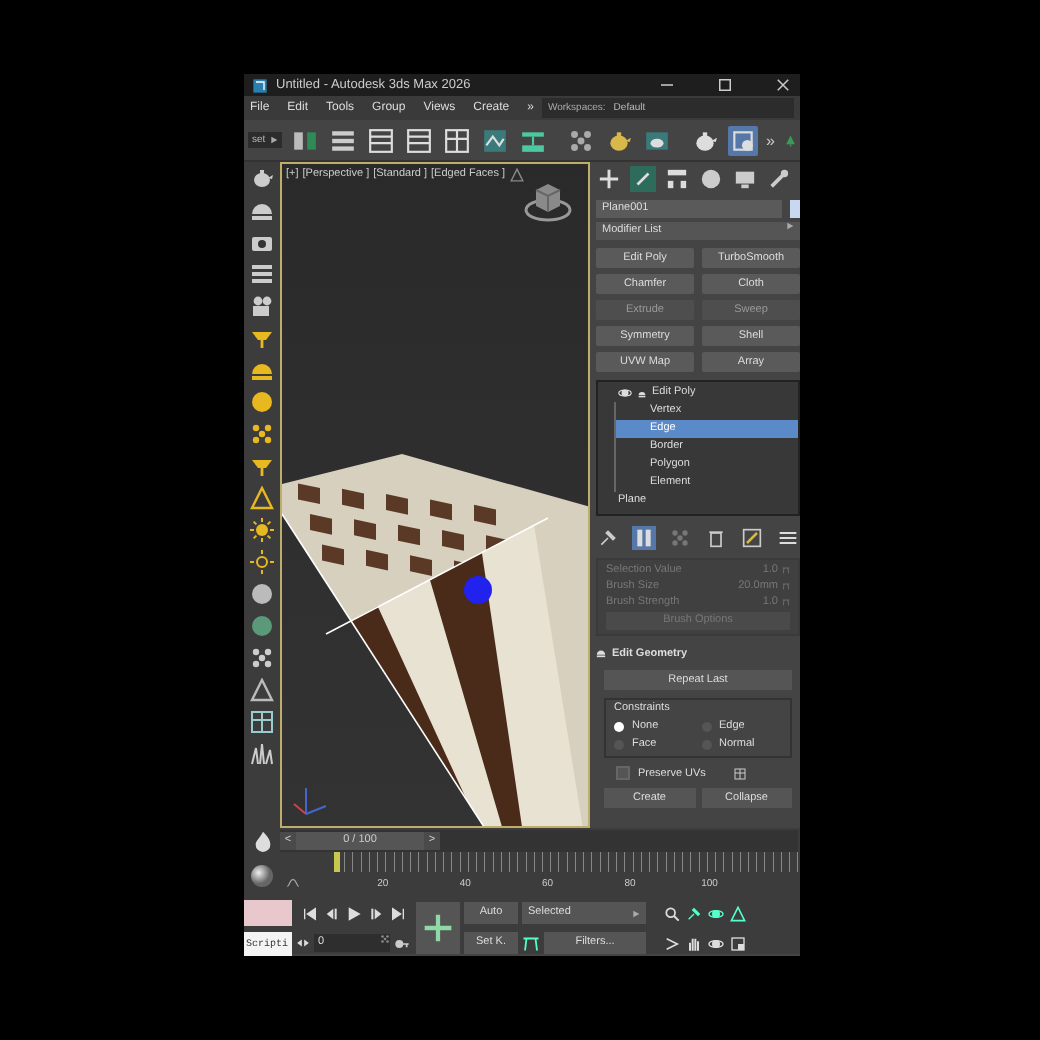 The width and height of the screenshot is (1040, 1040). What do you see at coordinates (623, 773) in the screenshot?
I see `checkbox` at bounding box center [623, 773].